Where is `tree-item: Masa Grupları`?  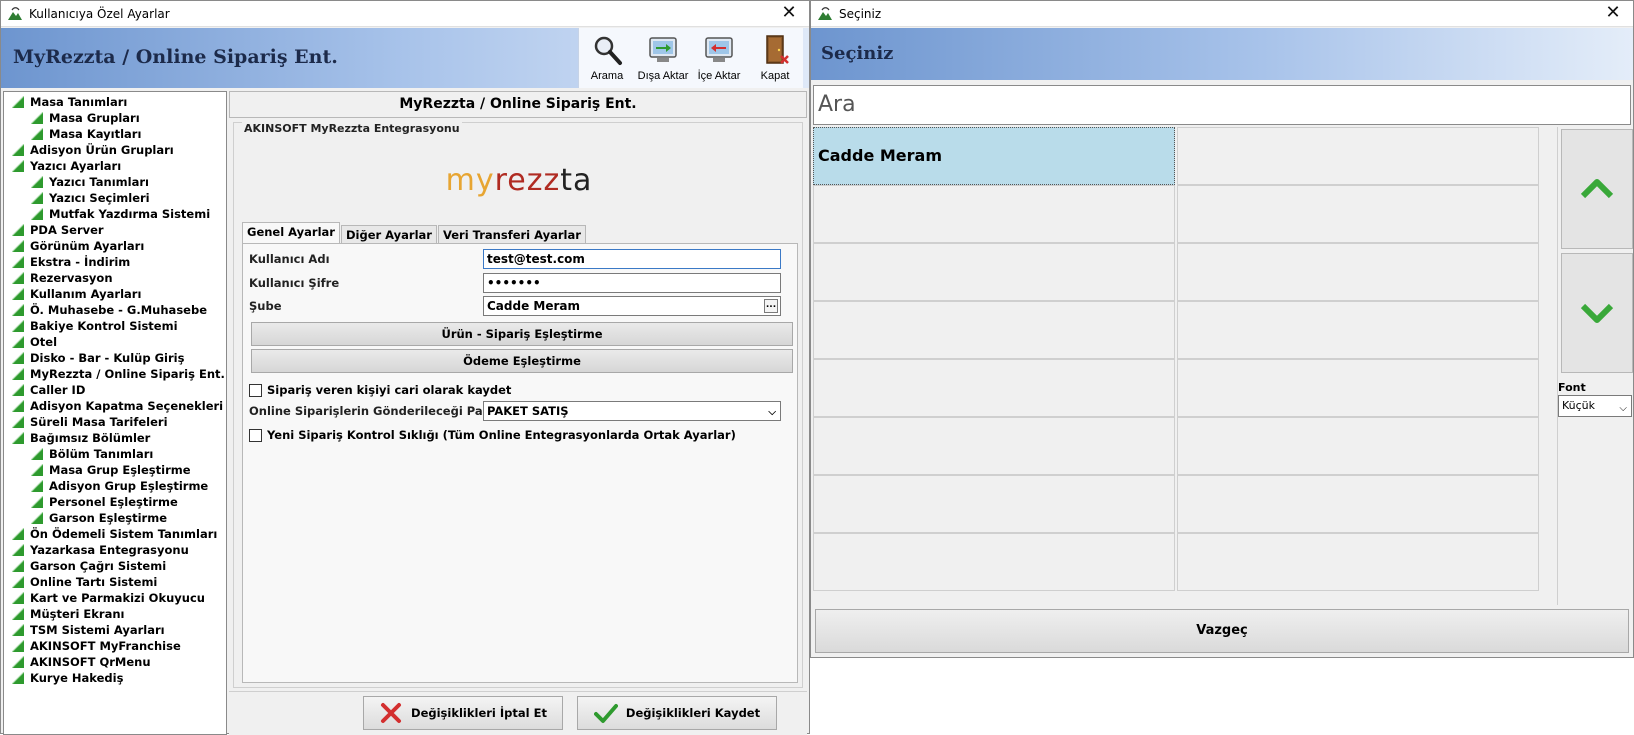
tree-item: Masa Grupları is located at coordinates (115, 118).